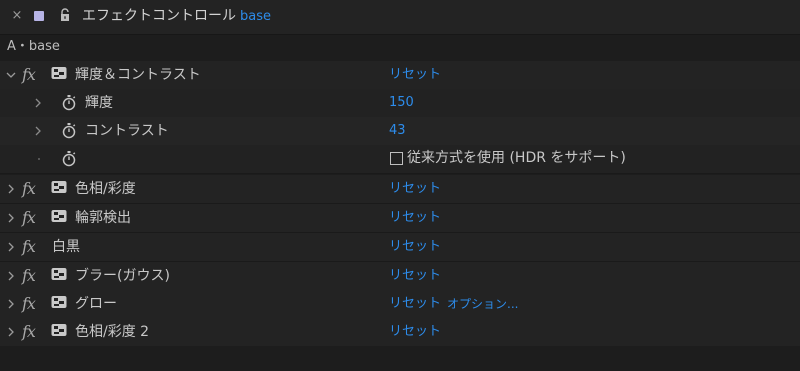  I want to click on effect-name: ブラー(ガウス), so click(122, 276).